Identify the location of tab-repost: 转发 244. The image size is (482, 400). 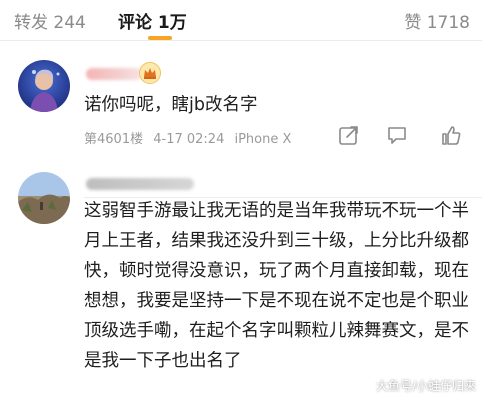
(50, 20).